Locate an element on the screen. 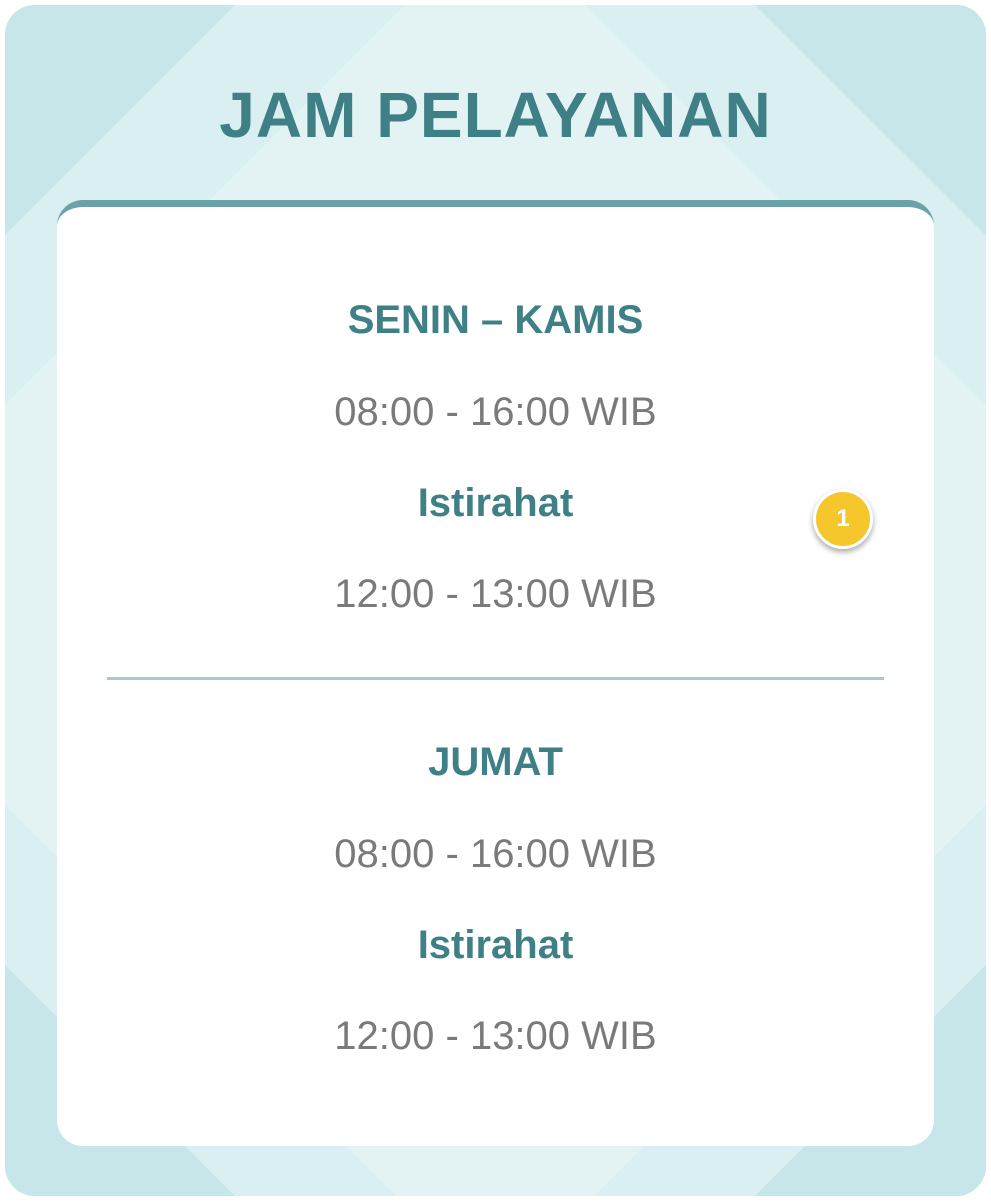 The image size is (991, 1201). days-heading: JUMAT is located at coordinates (495, 762).